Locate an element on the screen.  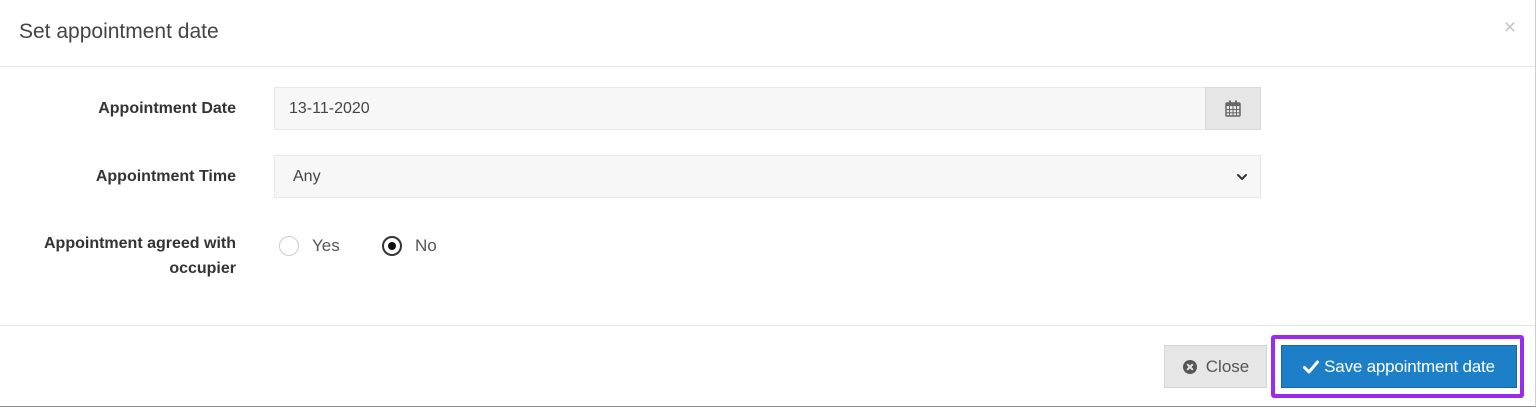
radio-no is located at coordinates (392, 246).